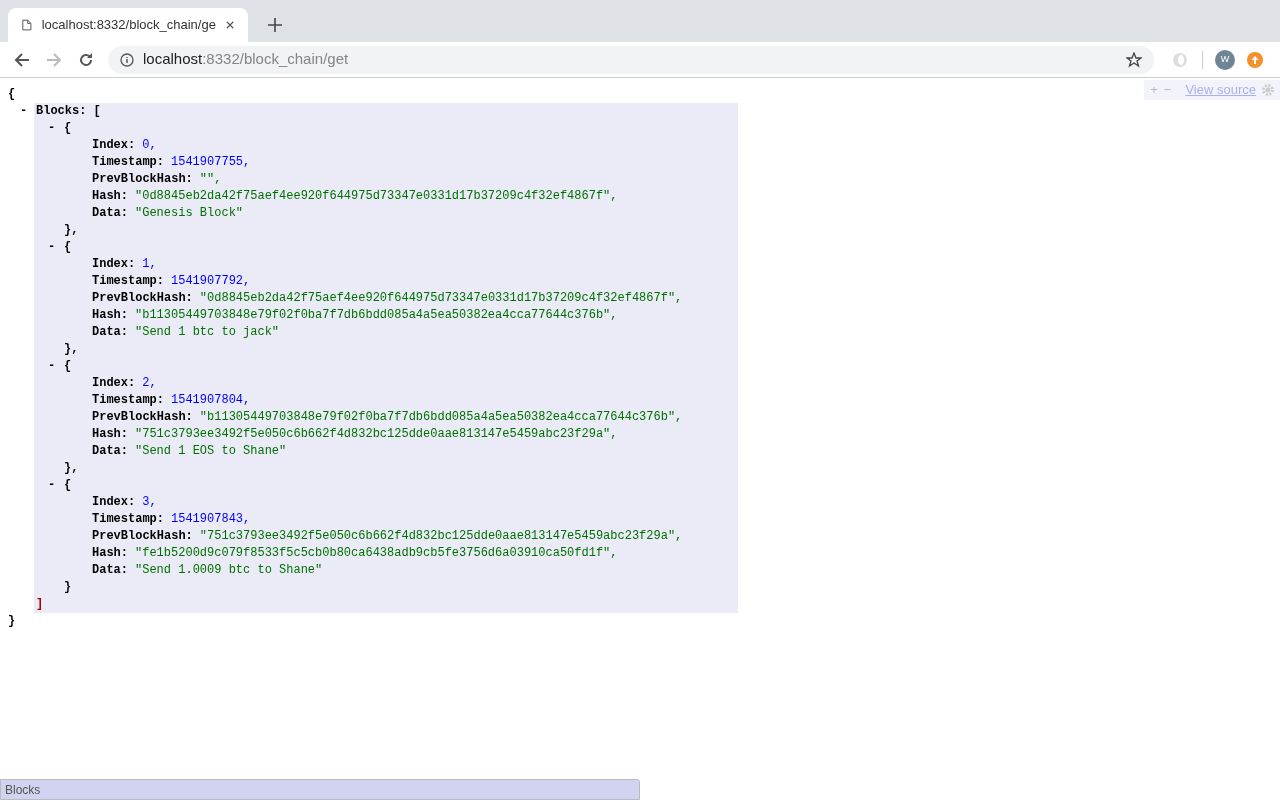 This screenshot has height=800, width=1280. I want to click on bracket: [, so click(97, 111).